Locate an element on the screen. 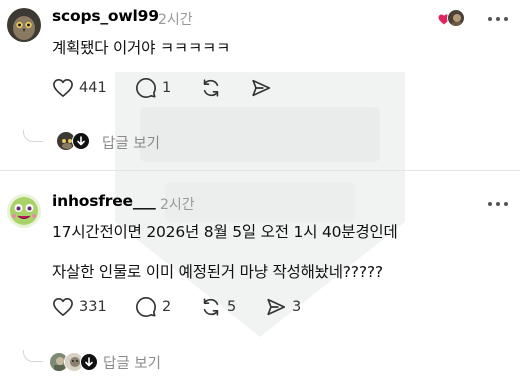  repost-button: 5 is located at coordinates (218, 307).